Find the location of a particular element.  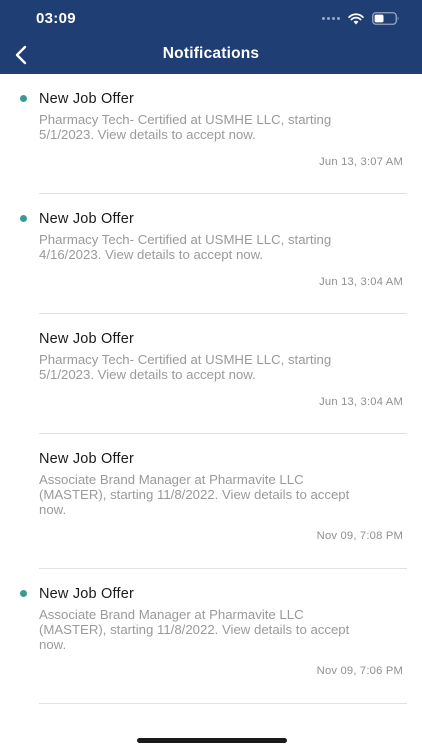

notification-time: Nov 09, 7:06 PM is located at coordinates (359, 671).